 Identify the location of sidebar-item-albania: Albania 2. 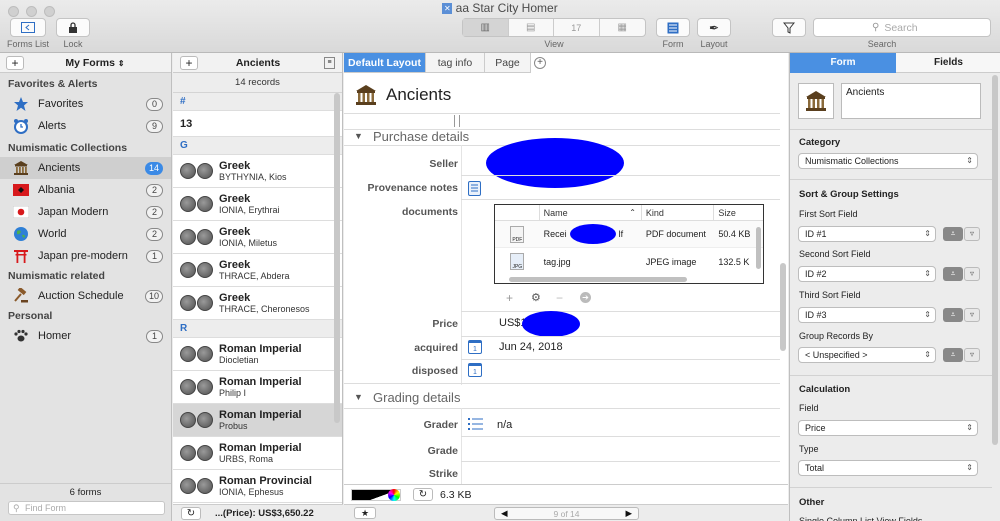
(85, 190).